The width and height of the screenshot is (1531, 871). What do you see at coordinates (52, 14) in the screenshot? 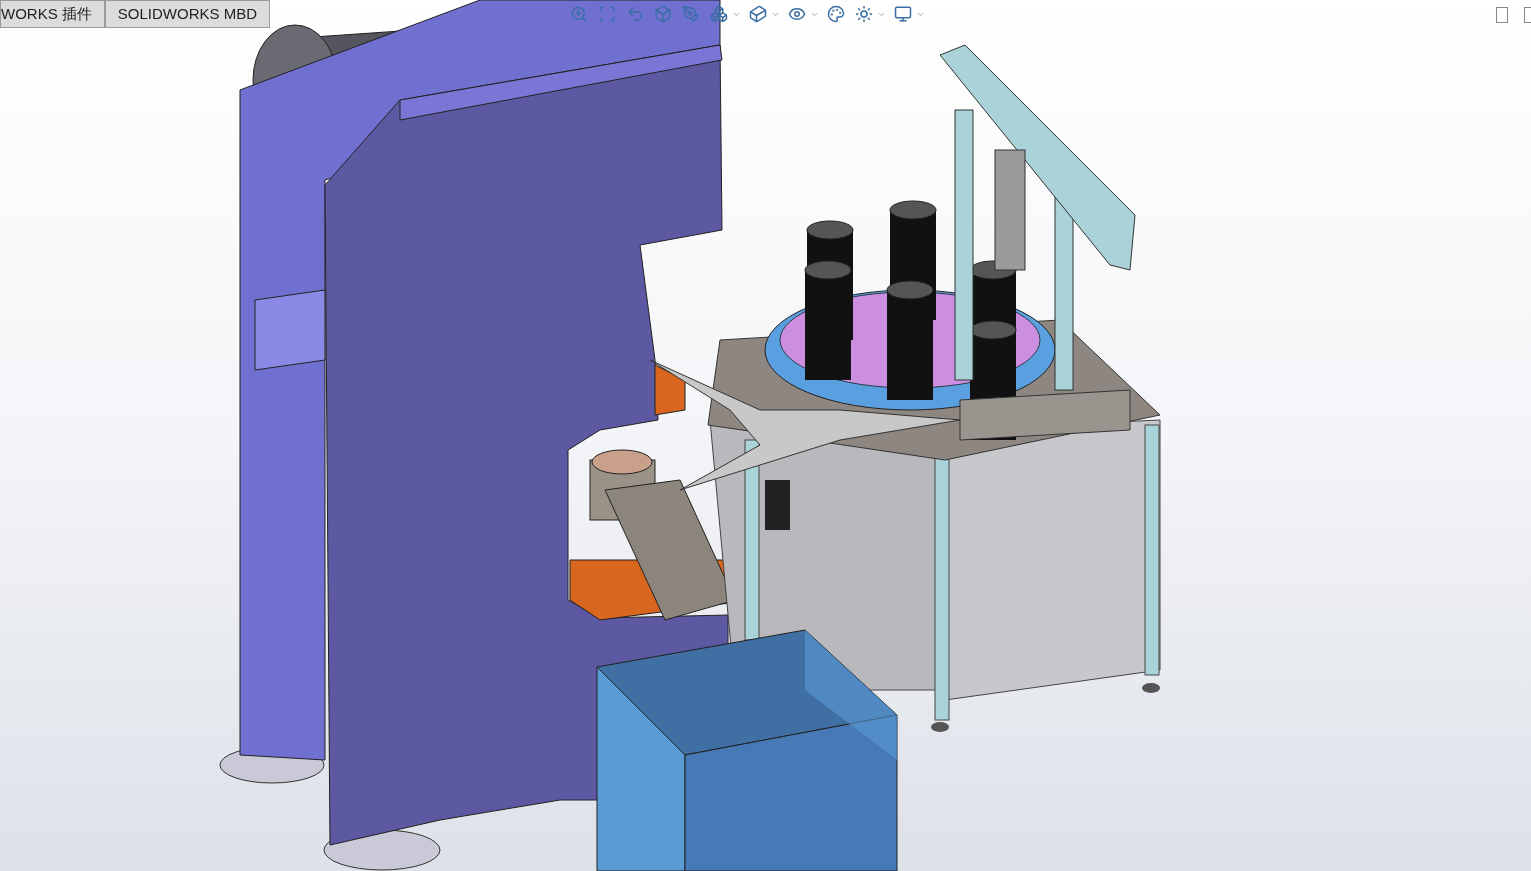
I see `command-tab: WORKS 插件` at bounding box center [52, 14].